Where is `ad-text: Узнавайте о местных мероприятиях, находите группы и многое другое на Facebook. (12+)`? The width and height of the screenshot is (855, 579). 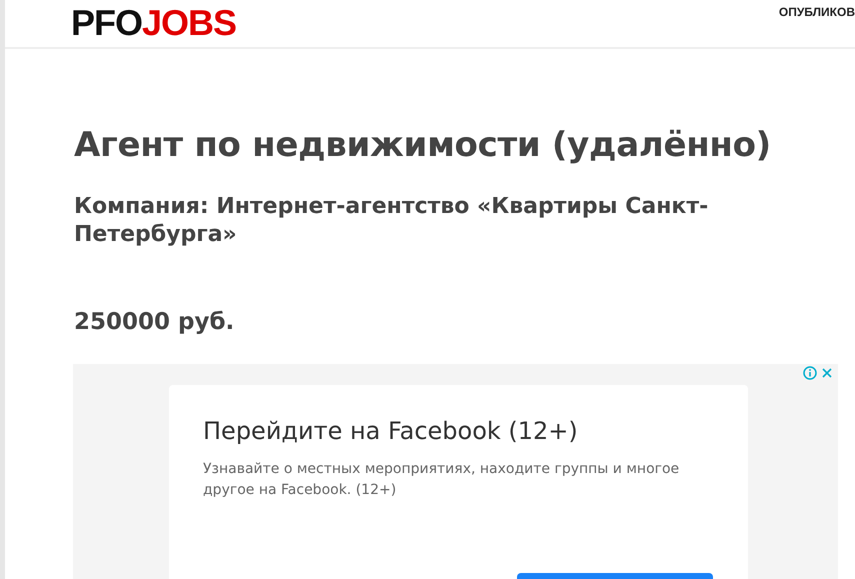 ad-text: Узнавайте о местных мероприятиях, находите группы и многое другое на Facebook. (12+) is located at coordinates (441, 480).